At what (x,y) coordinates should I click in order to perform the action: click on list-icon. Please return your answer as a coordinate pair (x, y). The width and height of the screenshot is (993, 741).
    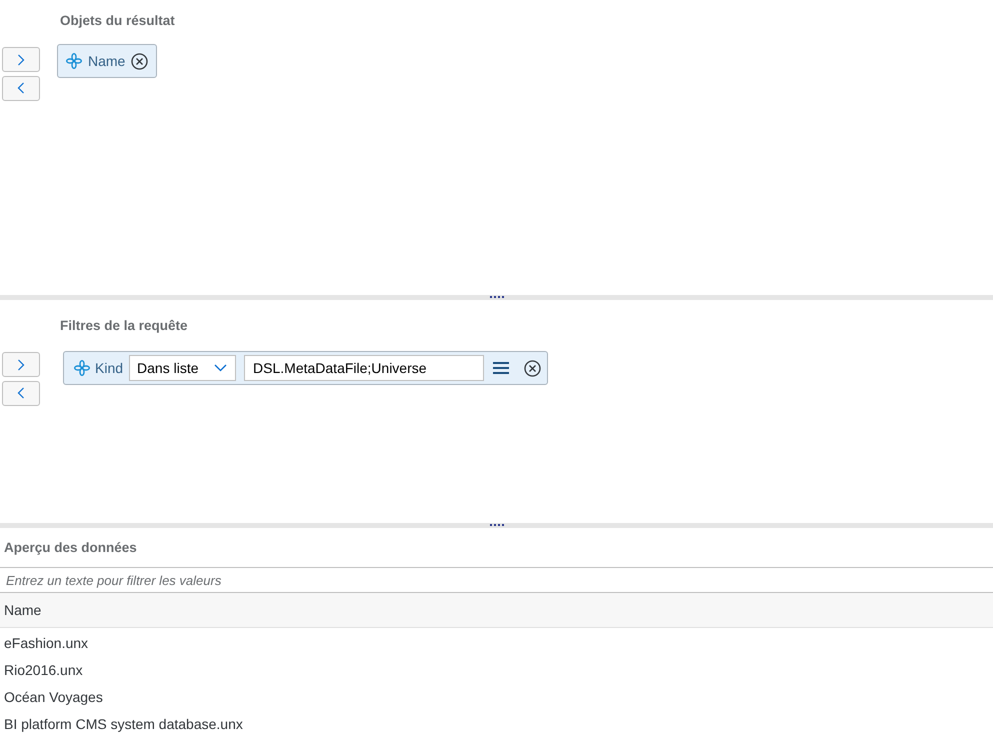
    Looking at the image, I should click on (501, 368).